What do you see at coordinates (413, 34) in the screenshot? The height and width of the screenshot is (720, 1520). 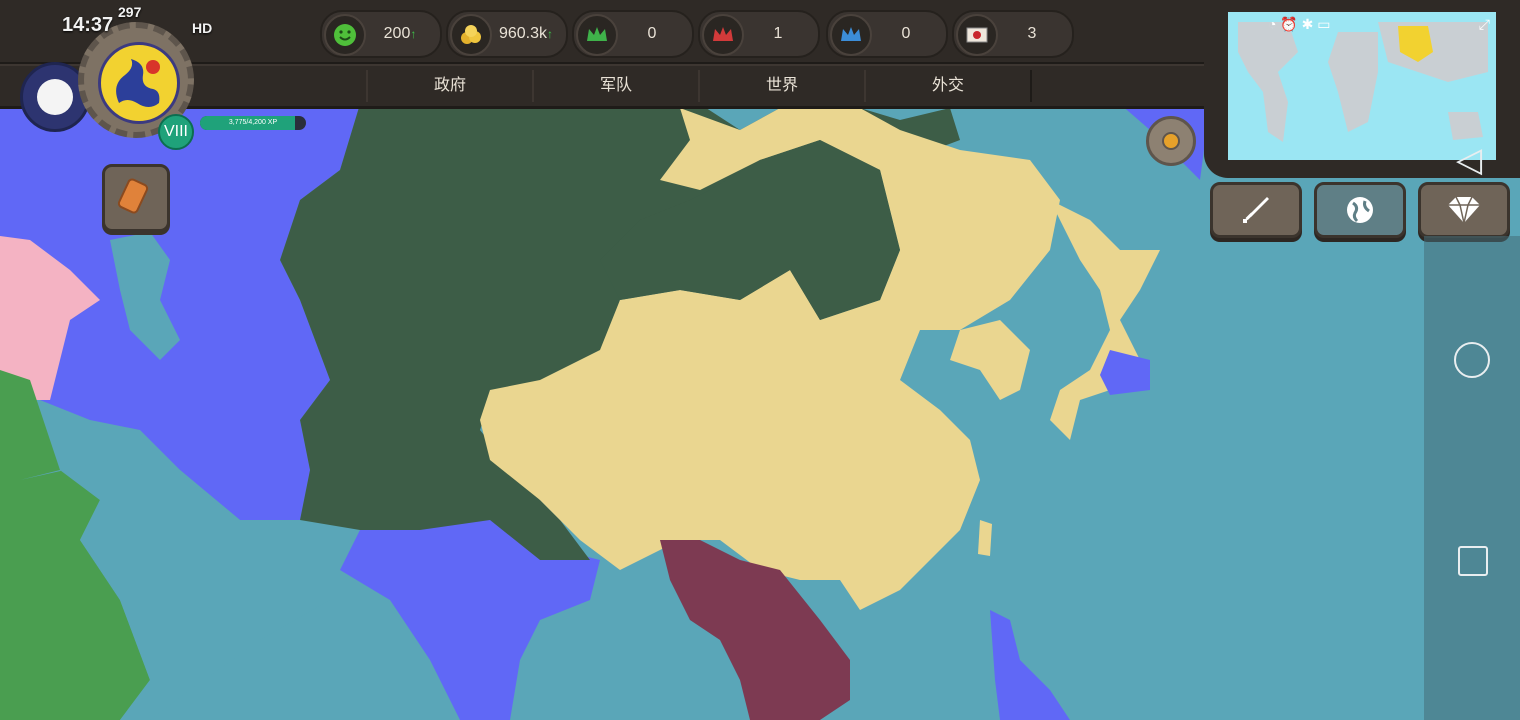 I see `happiness-trend-arrow: ↑` at bounding box center [413, 34].